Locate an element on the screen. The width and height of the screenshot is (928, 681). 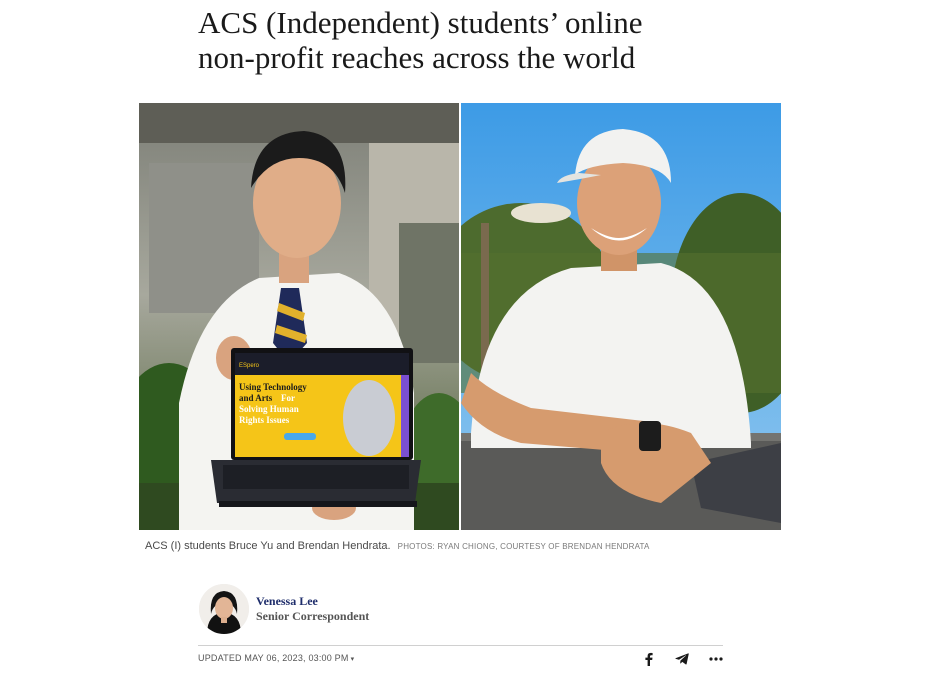
byline-divider is located at coordinates (460, 645).